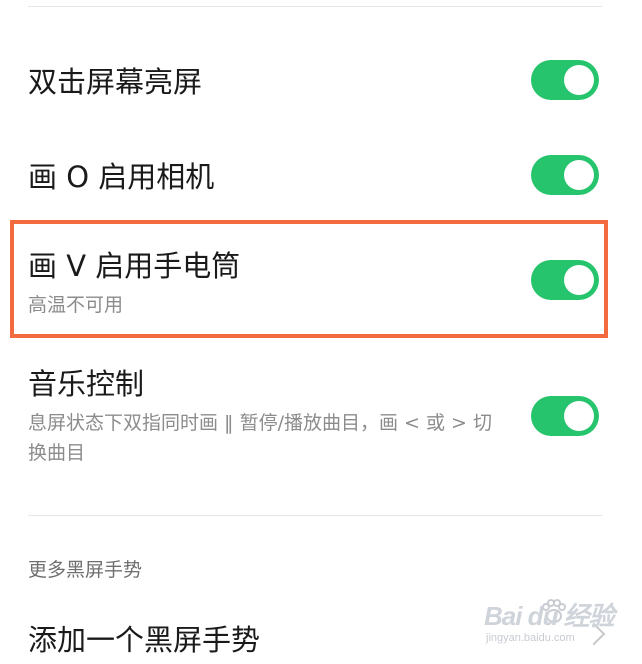  I want to click on draw-o-camera-toggle, so click(565, 175).